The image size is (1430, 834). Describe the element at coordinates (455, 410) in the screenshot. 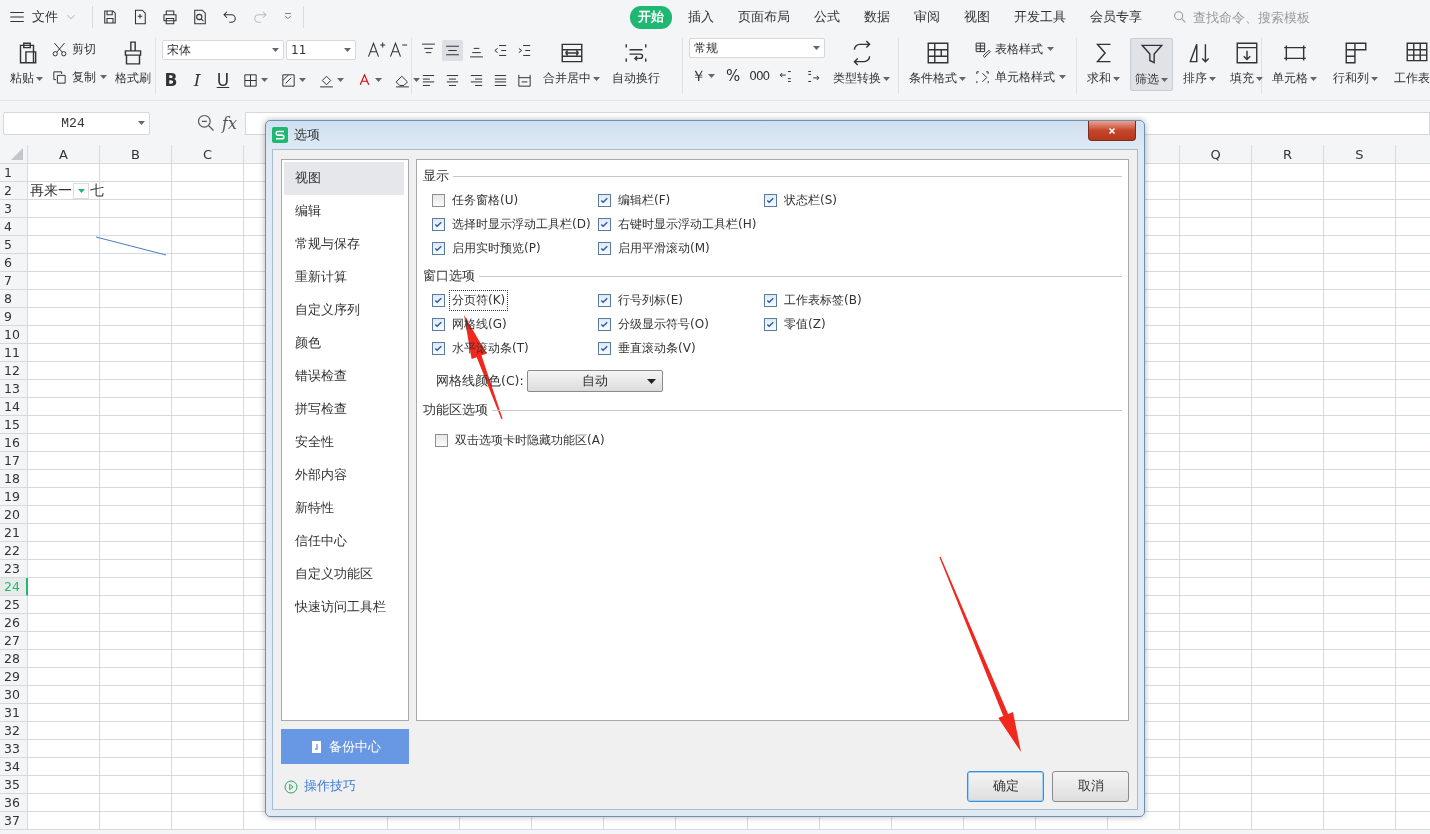

I see `section-title: 功能区选项` at that location.